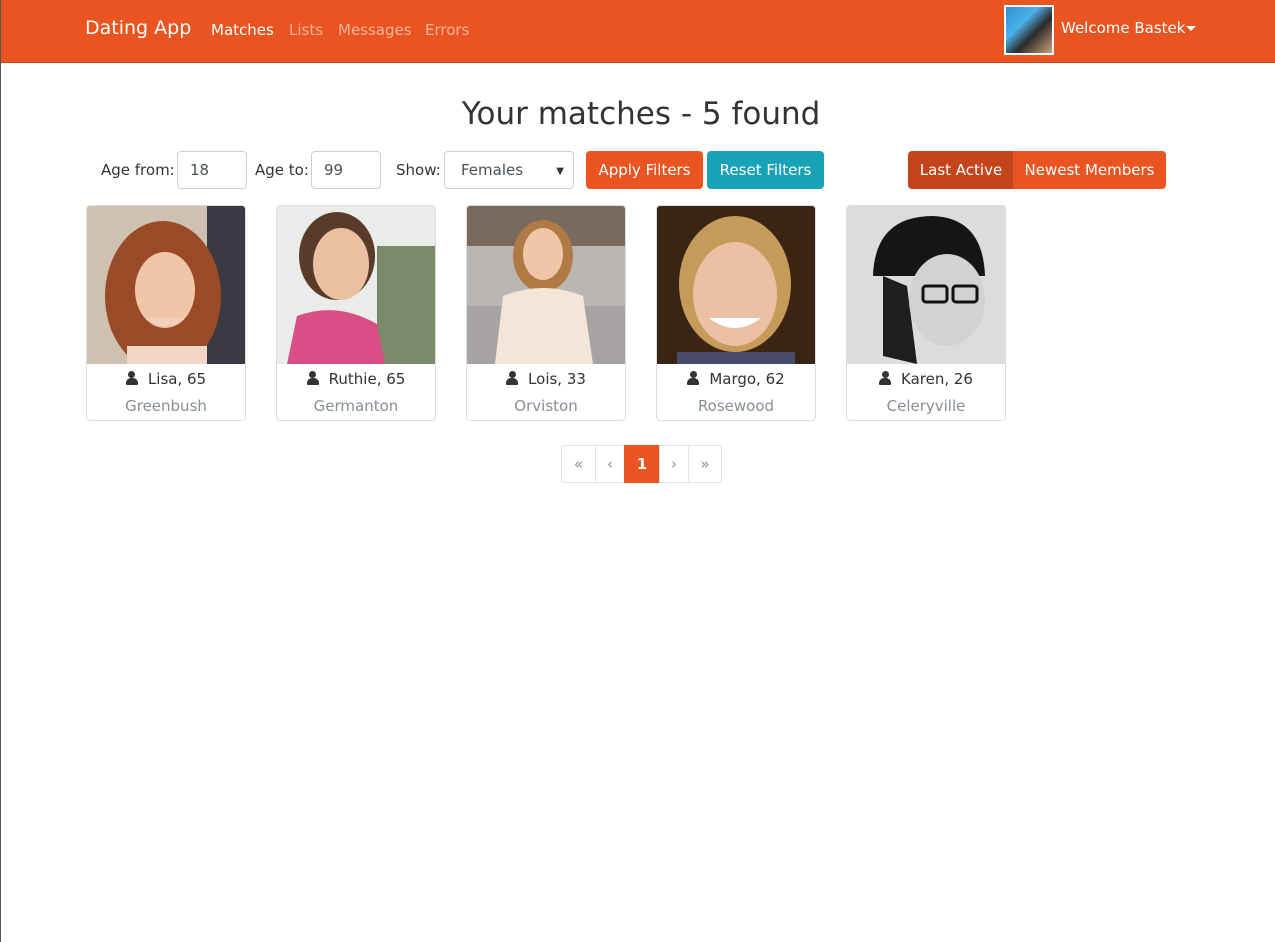 The image size is (1275, 942). I want to click on pagination-last: », so click(705, 464).